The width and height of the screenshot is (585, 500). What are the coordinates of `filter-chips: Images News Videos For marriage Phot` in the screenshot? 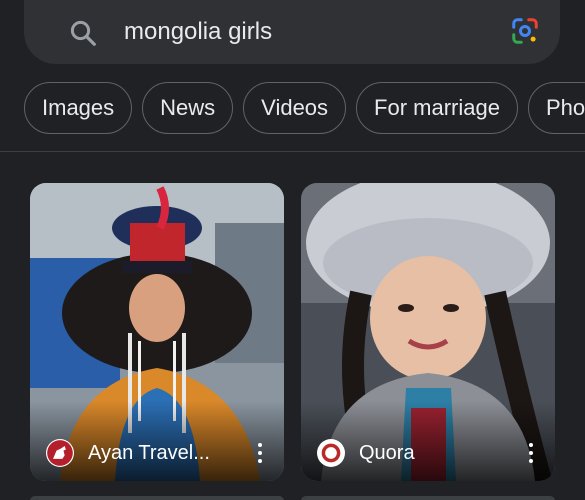 It's located at (304, 109).